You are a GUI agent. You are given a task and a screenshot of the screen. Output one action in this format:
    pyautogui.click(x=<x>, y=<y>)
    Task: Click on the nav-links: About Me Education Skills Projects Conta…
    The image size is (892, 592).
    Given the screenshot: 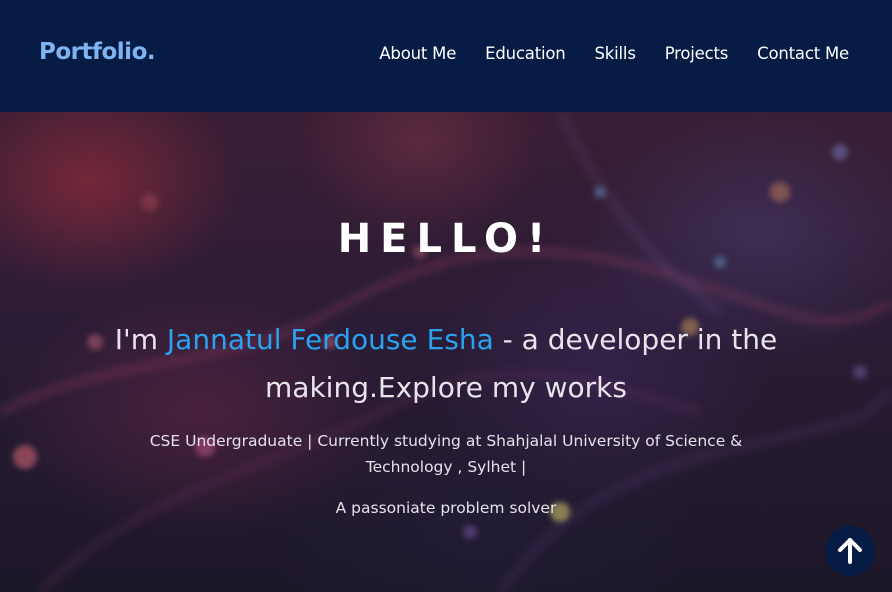 What is the action you would take?
    pyautogui.click(x=599, y=53)
    